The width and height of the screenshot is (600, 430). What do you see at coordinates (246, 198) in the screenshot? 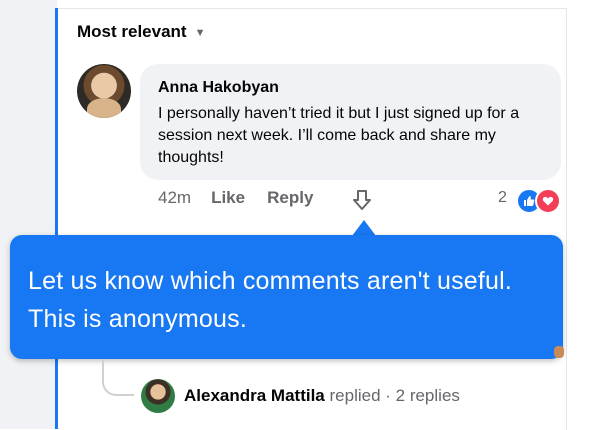
I see `comment-actions: 42m Like Reply` at bounding box center [246, 198].